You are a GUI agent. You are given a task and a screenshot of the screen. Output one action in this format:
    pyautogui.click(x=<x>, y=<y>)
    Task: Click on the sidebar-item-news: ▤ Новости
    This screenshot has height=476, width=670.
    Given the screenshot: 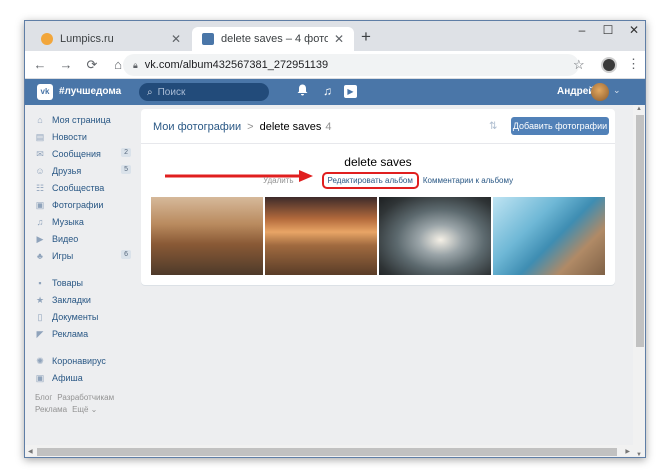 What is the action you would take?
    pyautogui.click(x=85, y=136)
    